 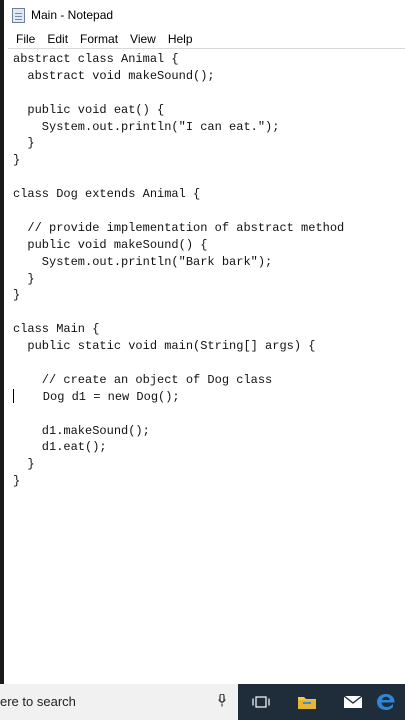 What do you see at coordinates (143, 261) in the screenshot?
I see `code-line: System.out.println("Bark bark");` at bounding box center [143, 261].